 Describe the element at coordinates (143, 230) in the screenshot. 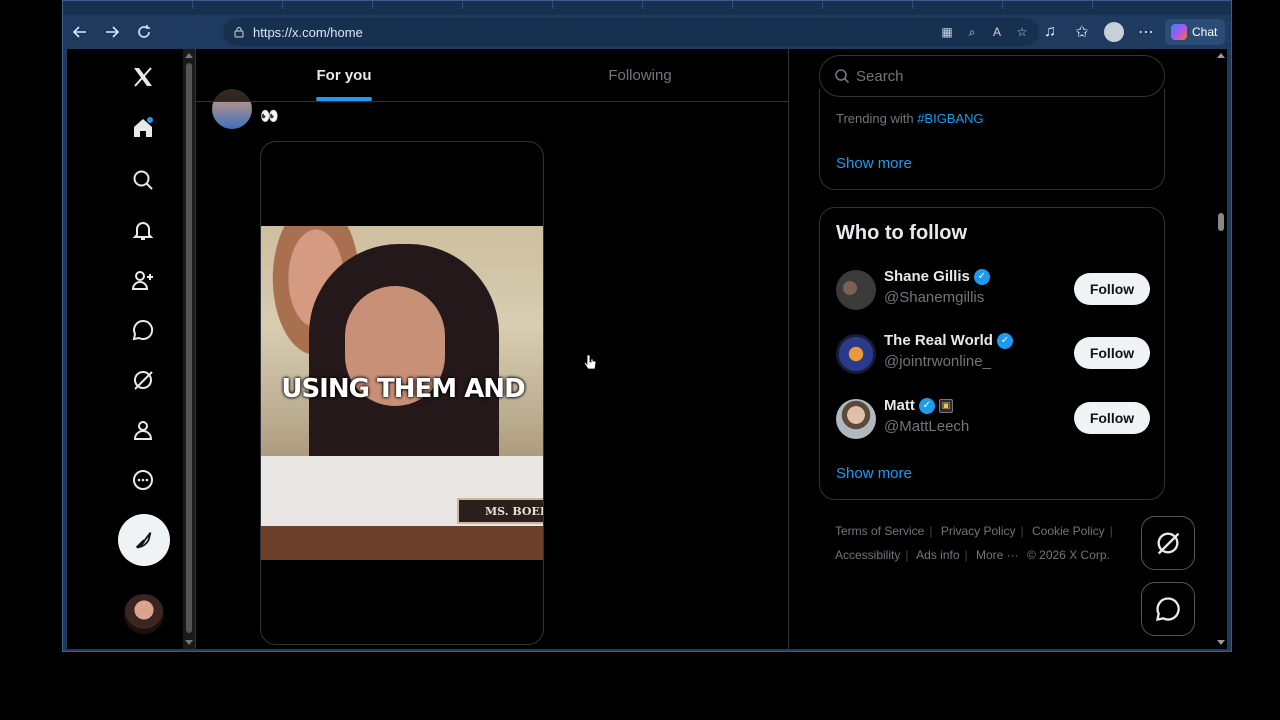

I see `notifications-bell-icon` at that location.